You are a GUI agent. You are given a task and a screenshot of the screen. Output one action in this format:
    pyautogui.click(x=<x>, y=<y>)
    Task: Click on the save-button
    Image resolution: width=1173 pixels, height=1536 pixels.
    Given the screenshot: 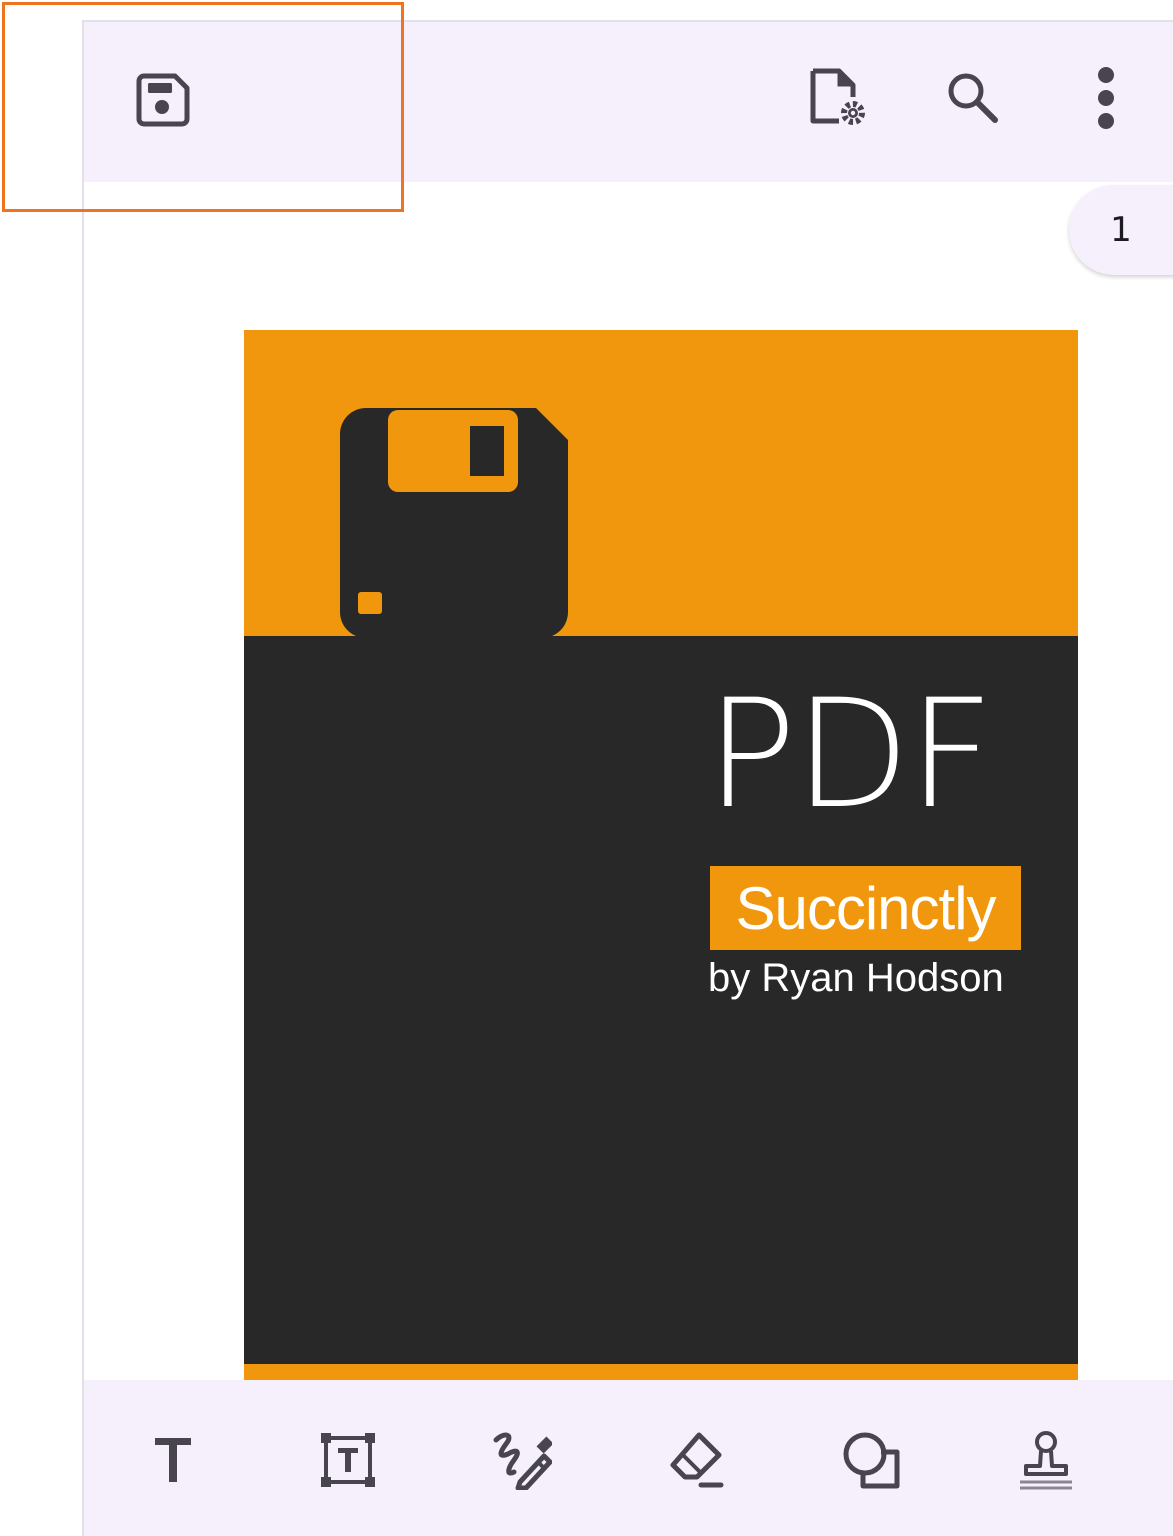 What is the action you would take?
    pyautogui.click(x=163, y=100)
    